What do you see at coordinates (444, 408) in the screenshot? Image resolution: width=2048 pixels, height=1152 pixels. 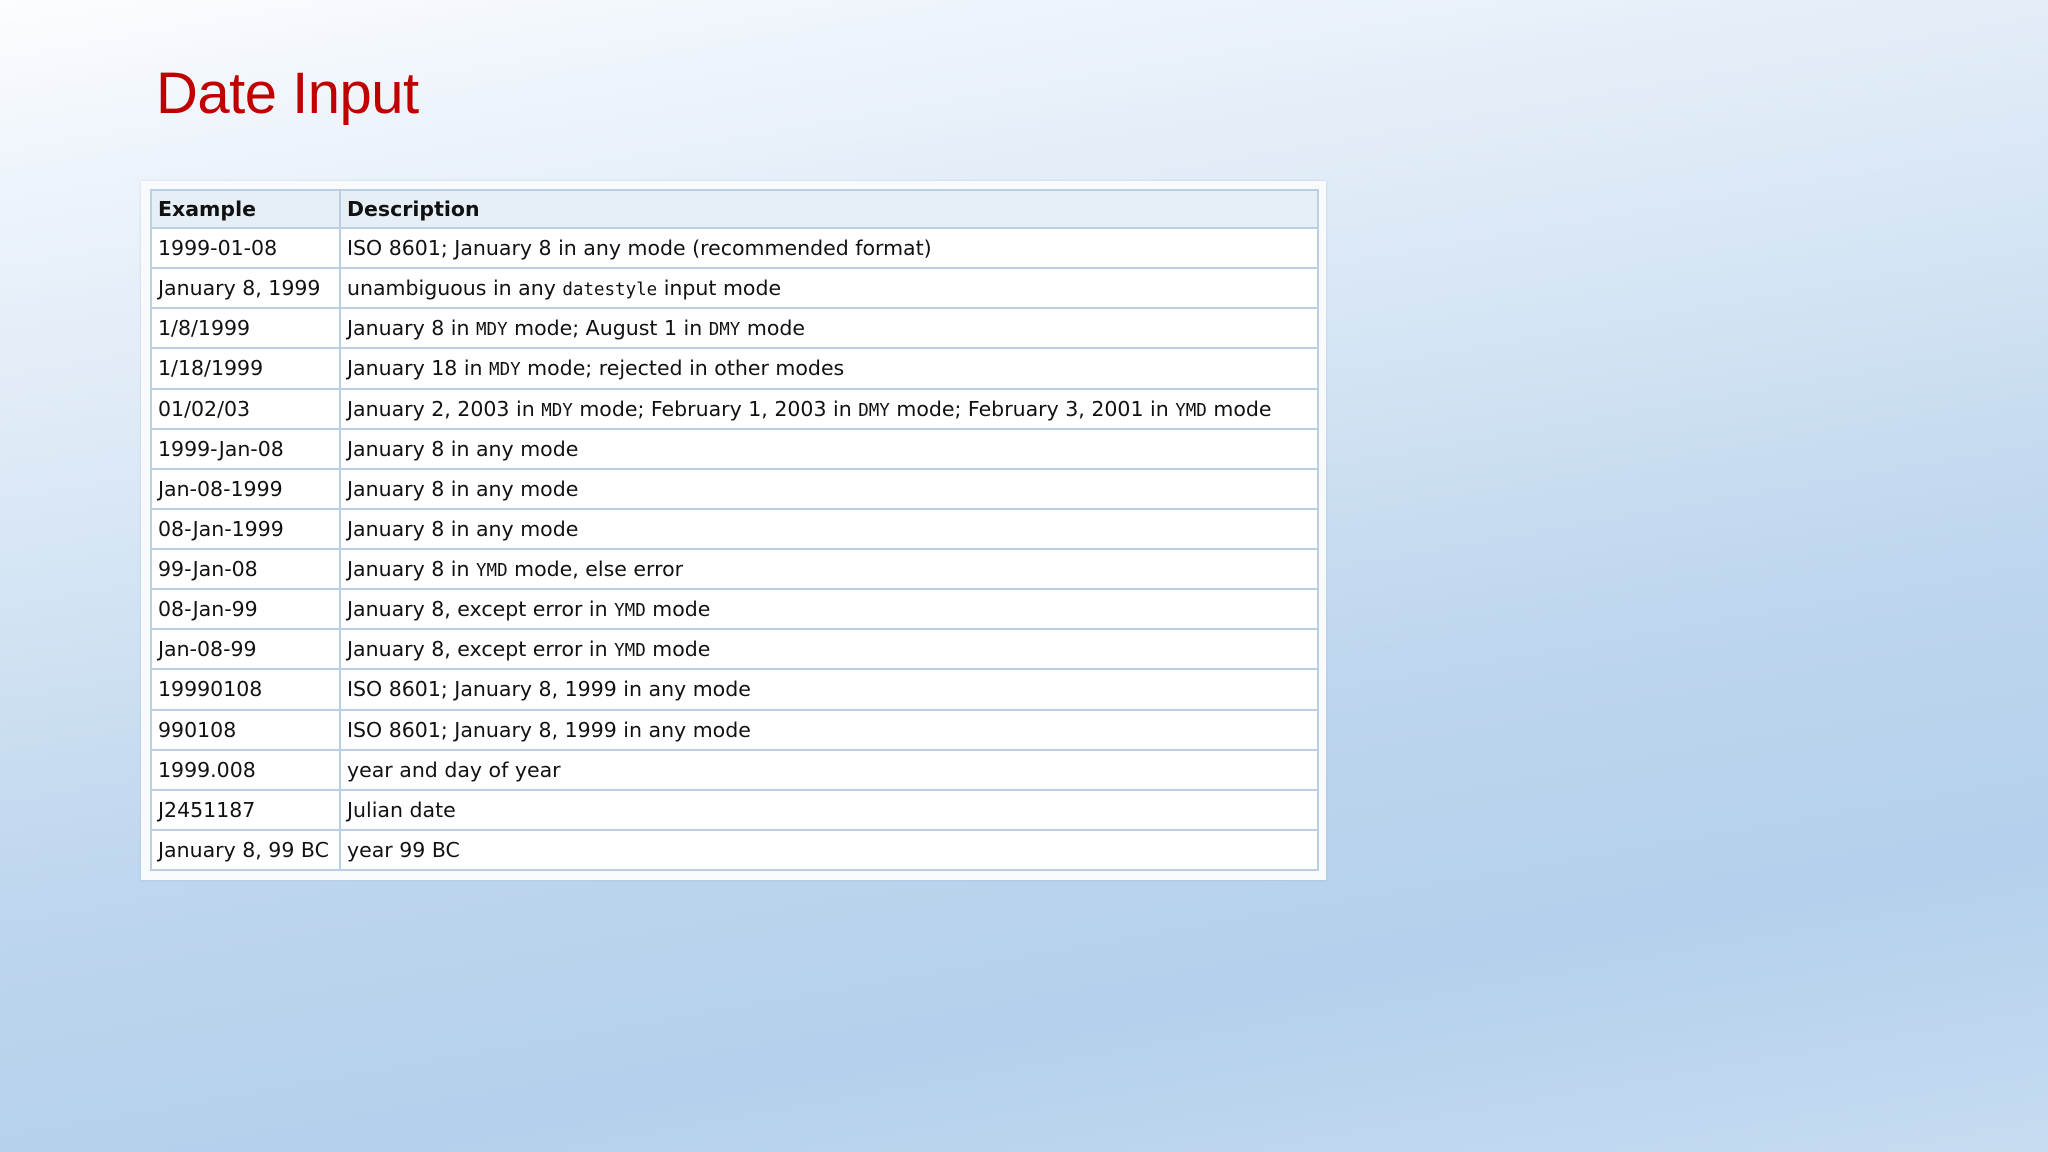 I see `description-text: January 2, 2003 in` at bounding box center [444, 408].